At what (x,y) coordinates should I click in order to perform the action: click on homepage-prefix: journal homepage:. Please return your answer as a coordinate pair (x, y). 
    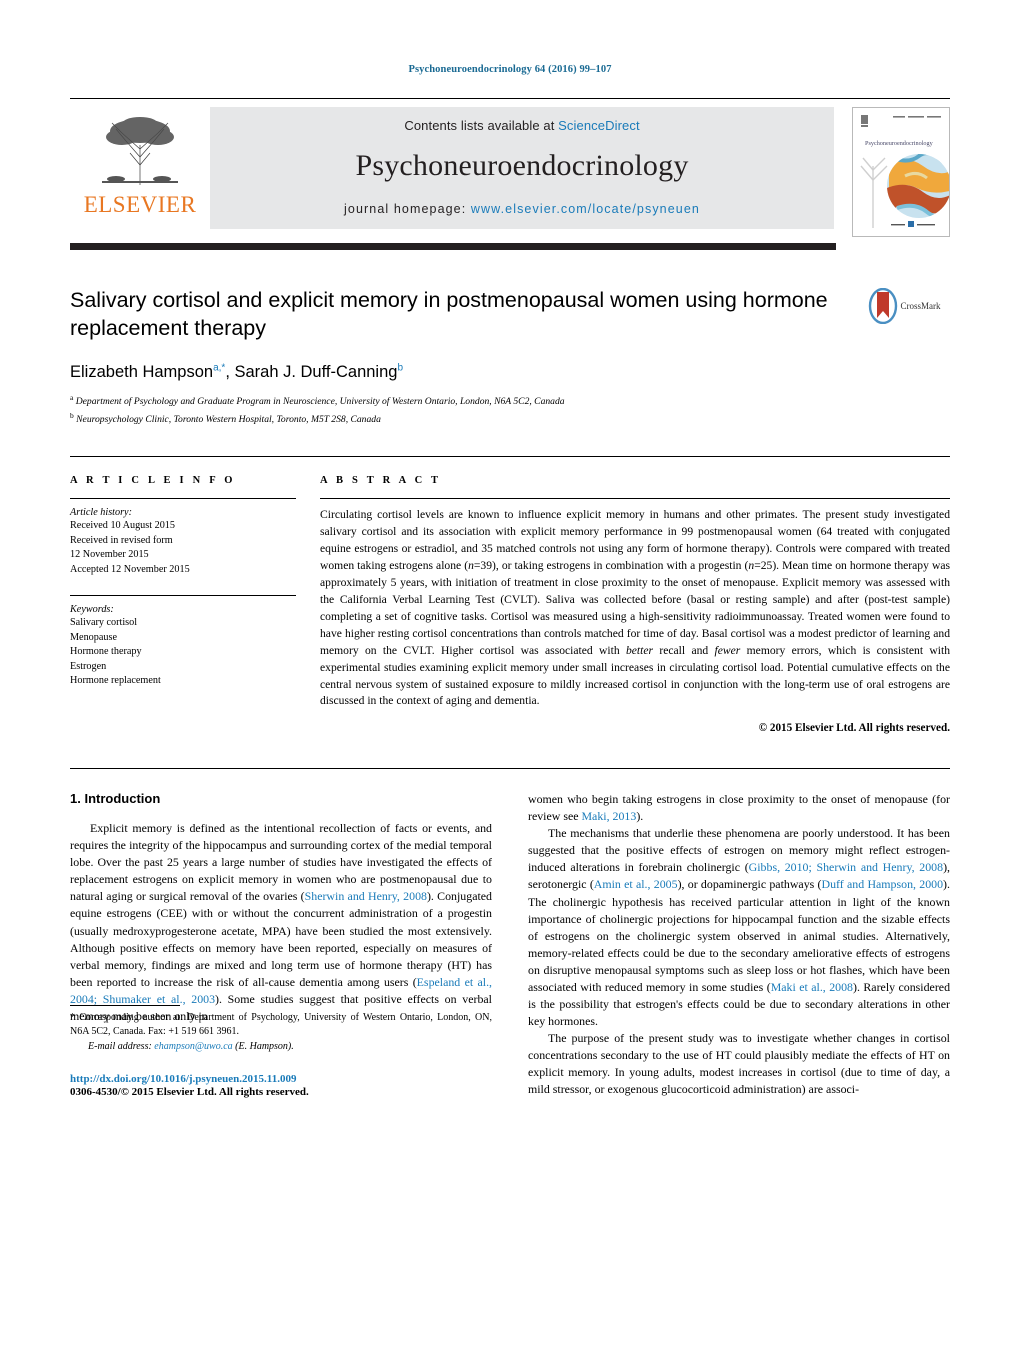
    Looking at the image, I should click on (407, 209).